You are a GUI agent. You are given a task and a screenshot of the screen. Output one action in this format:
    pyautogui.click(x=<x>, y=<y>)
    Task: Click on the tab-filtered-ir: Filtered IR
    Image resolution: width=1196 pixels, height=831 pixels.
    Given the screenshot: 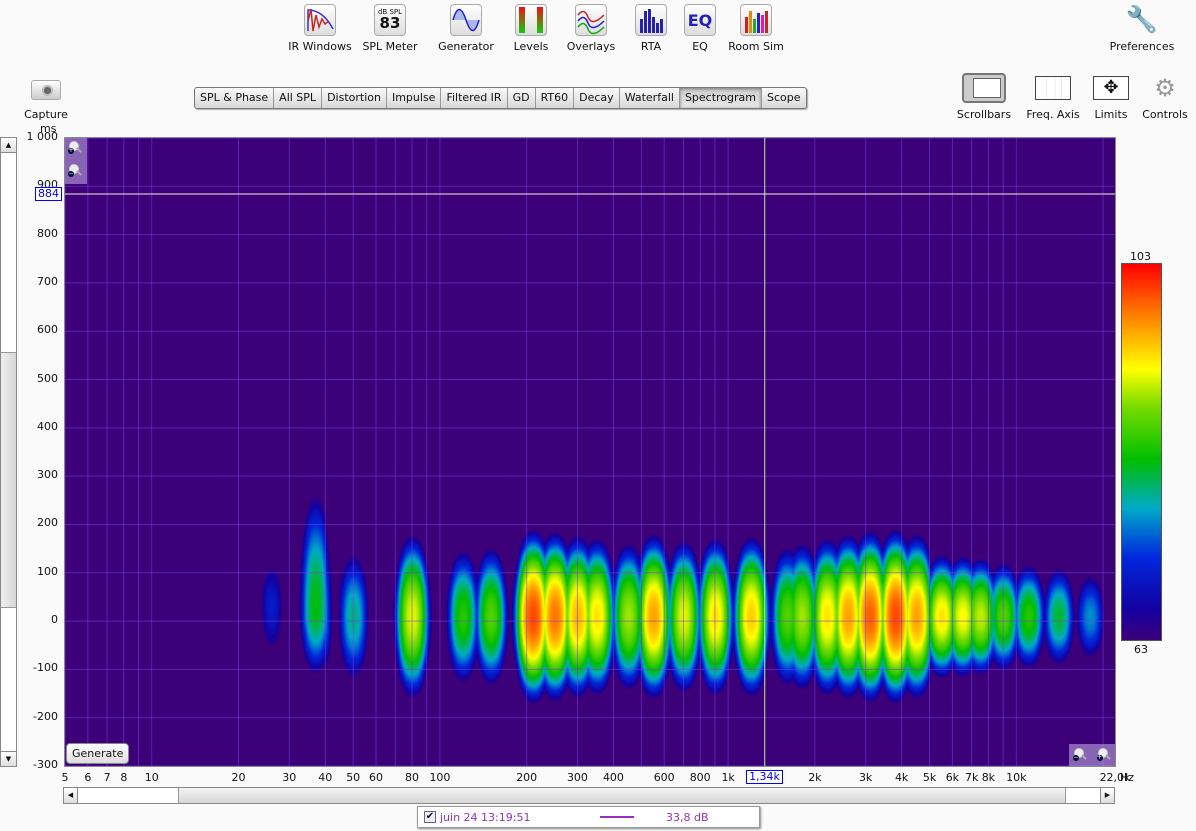 What is the action you would take?
    pyautogui.click(x=474, y=98)
    